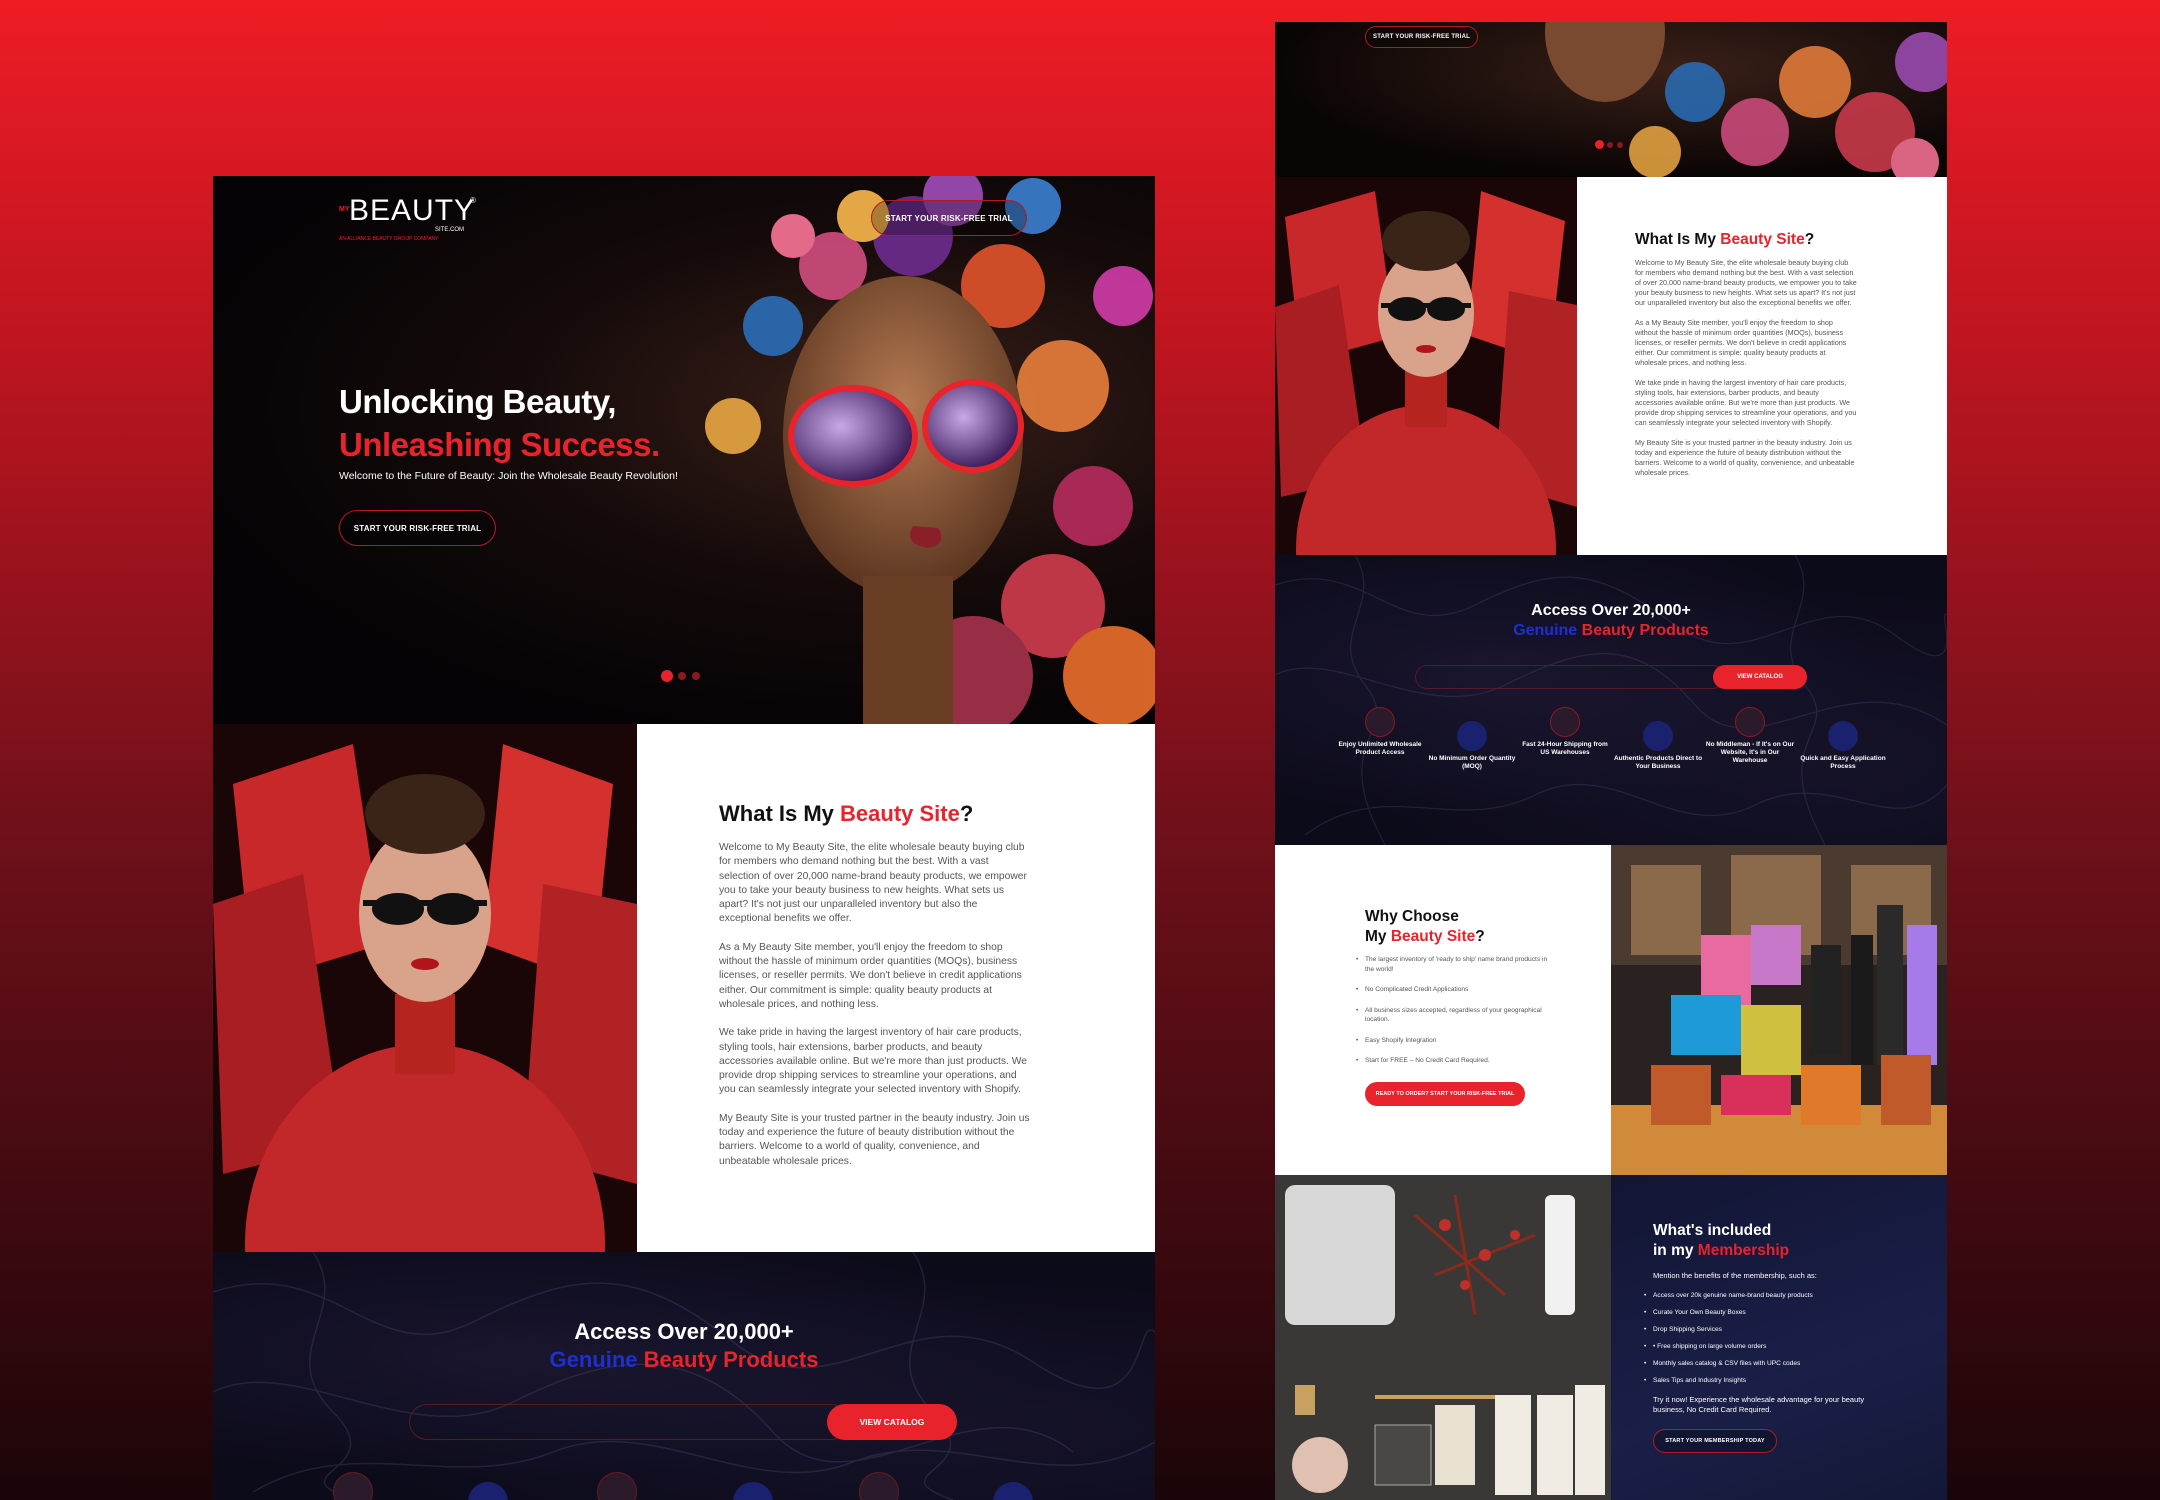 The width and height of the screenshot is (2160, 1500). I want to click on feature-item: No Minimum Order Quantity (MOQ), so click(1472, 746).